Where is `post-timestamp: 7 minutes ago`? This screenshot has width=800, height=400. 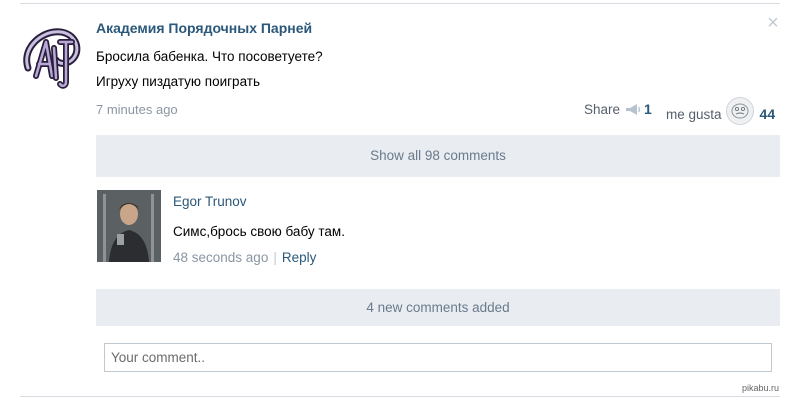
post-timestamp: 7 minutes ago is located at coordinates (137, 109).